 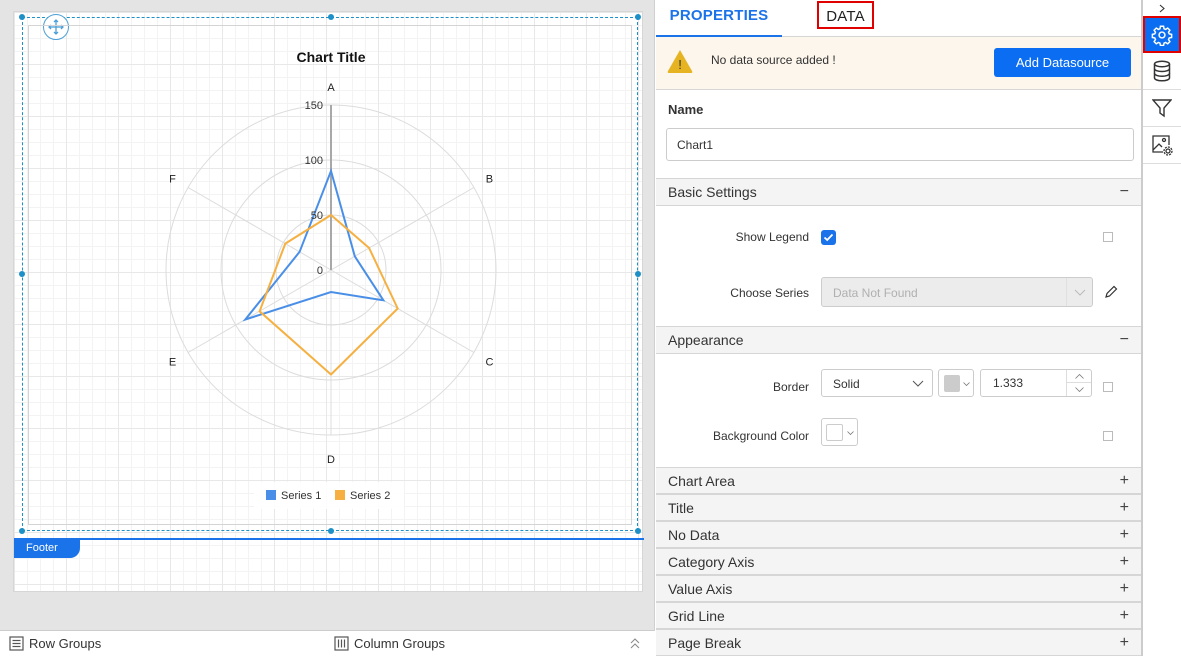 I want to click on grid-spoke, so click(x=402, y=311).